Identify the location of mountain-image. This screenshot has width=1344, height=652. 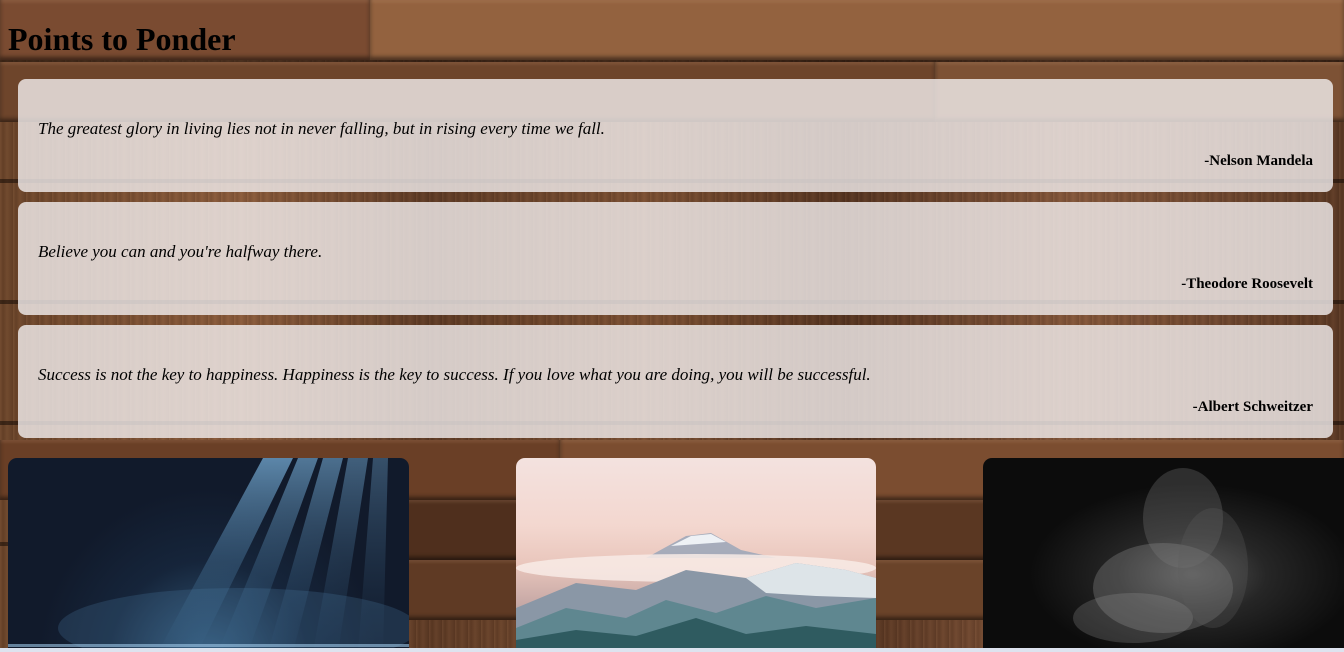
(696, 592).